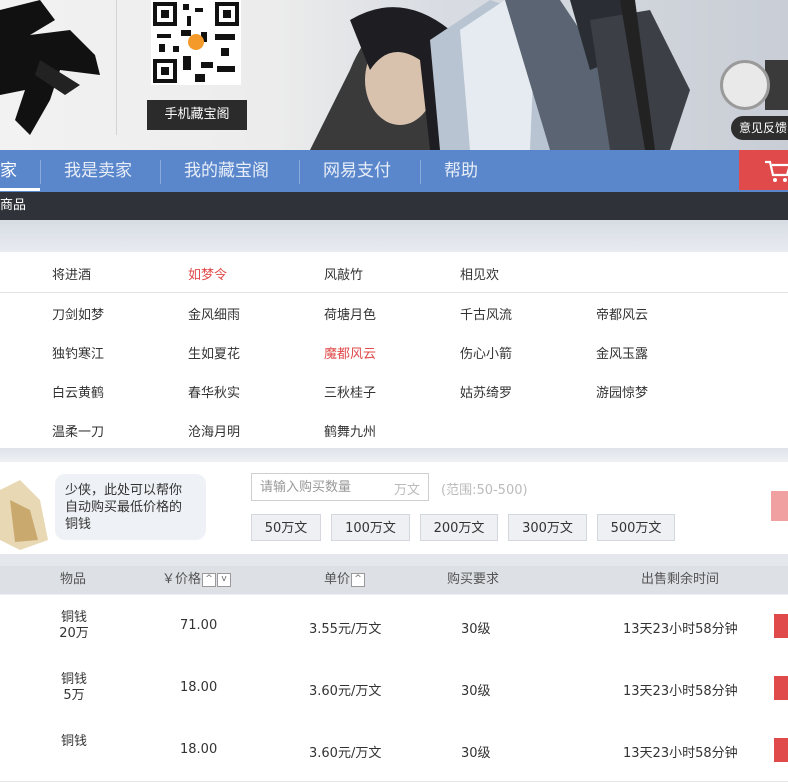 This screenshot has height=782, width=788. I want to click on server-item: 金风玉露, so click(622, 352).